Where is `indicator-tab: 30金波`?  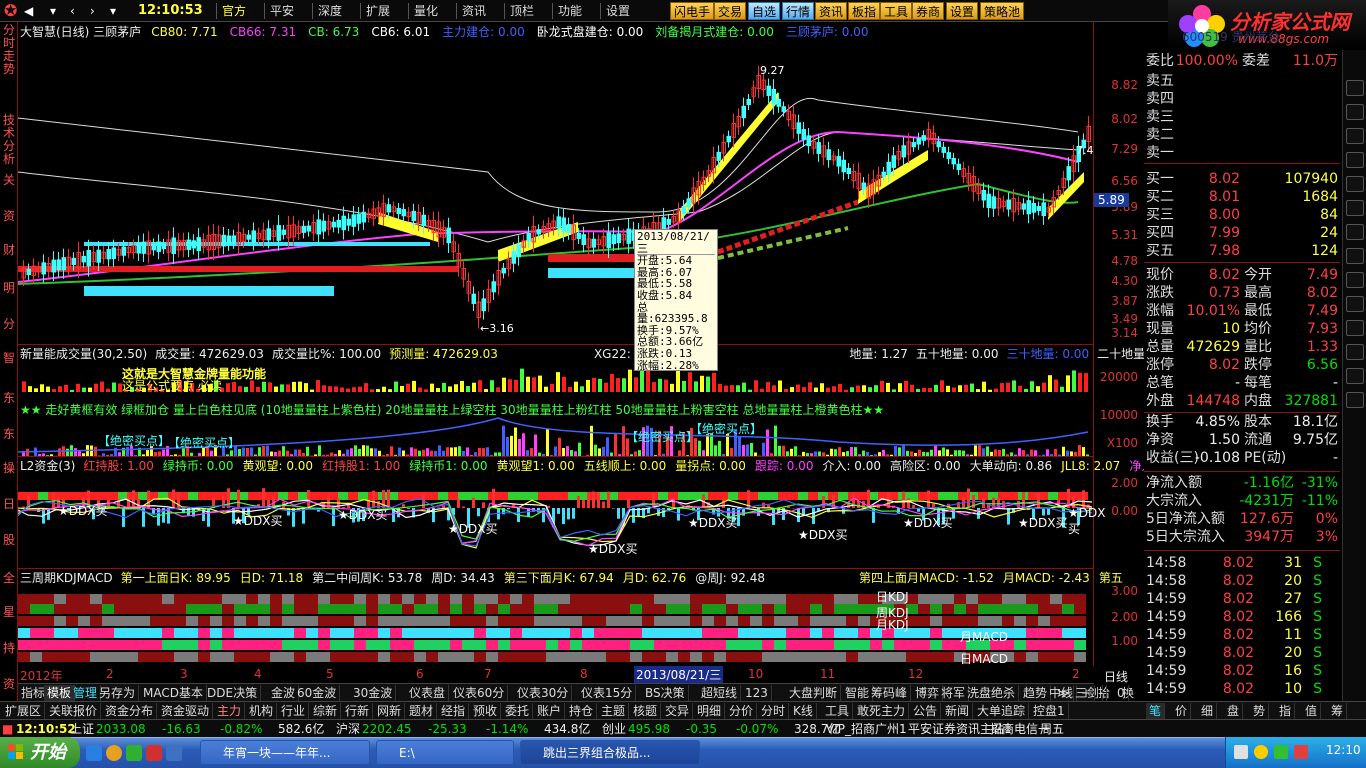
indicator-tab: 30金波 is located at coordinates (373, 693).